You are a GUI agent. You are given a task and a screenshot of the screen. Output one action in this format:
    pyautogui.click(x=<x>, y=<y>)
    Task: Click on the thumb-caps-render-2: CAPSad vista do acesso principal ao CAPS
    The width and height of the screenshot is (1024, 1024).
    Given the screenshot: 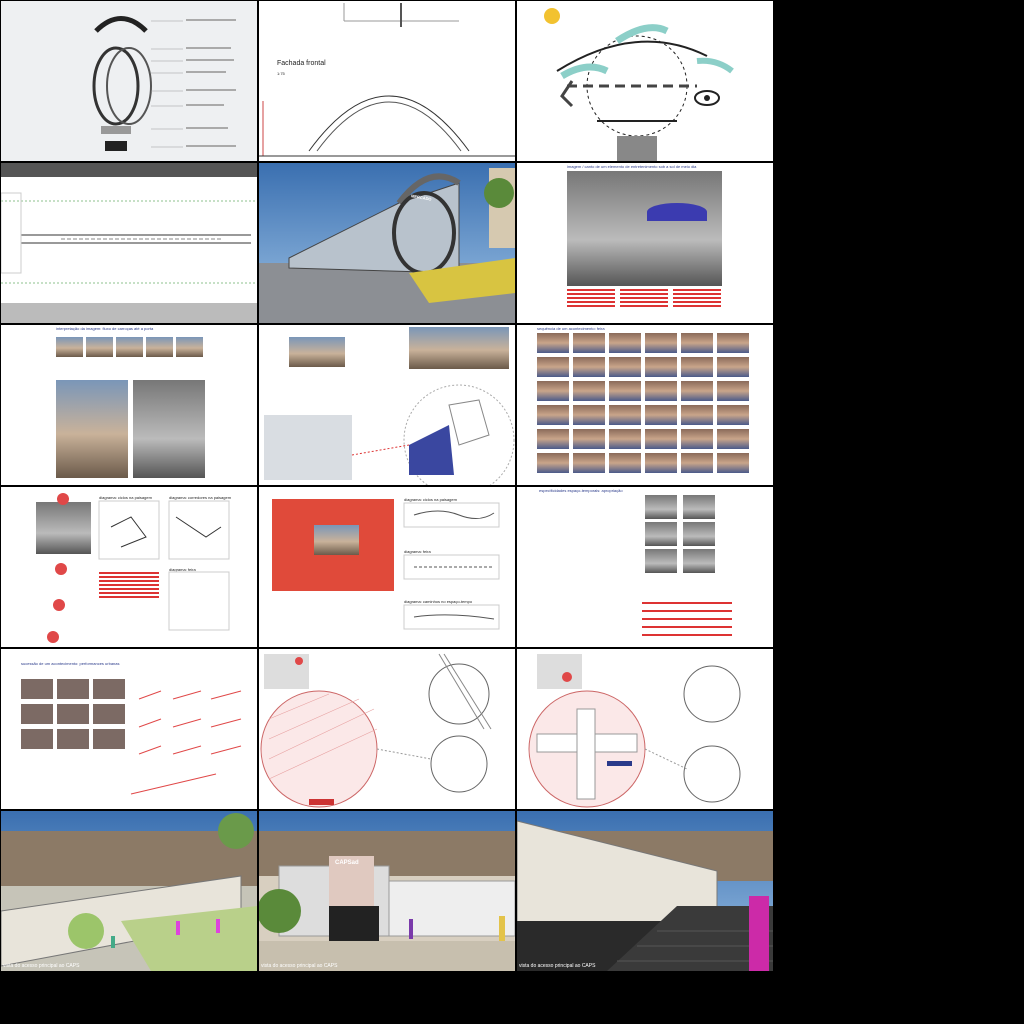 What is the action you would take?
    pyautogui.click(x=387, y=891)
    